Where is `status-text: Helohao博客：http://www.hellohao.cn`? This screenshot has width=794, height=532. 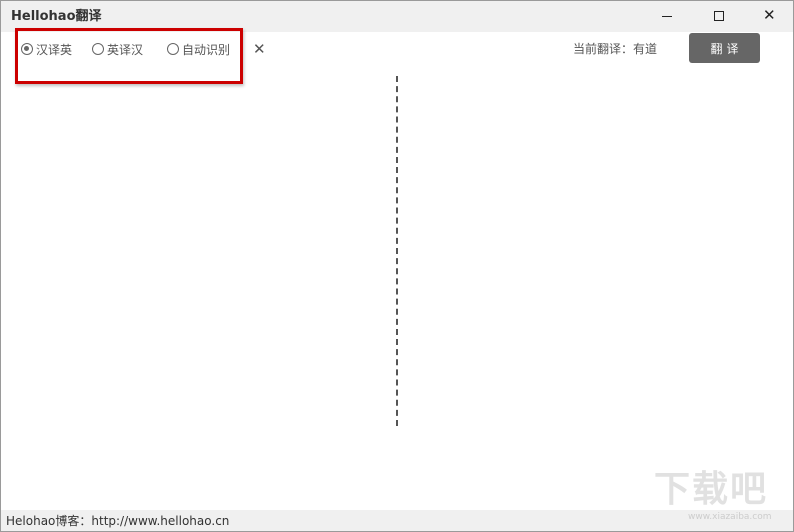 status-text: Helohao博客：http://www.hellohao.cn is located at coordinates (118, 521).